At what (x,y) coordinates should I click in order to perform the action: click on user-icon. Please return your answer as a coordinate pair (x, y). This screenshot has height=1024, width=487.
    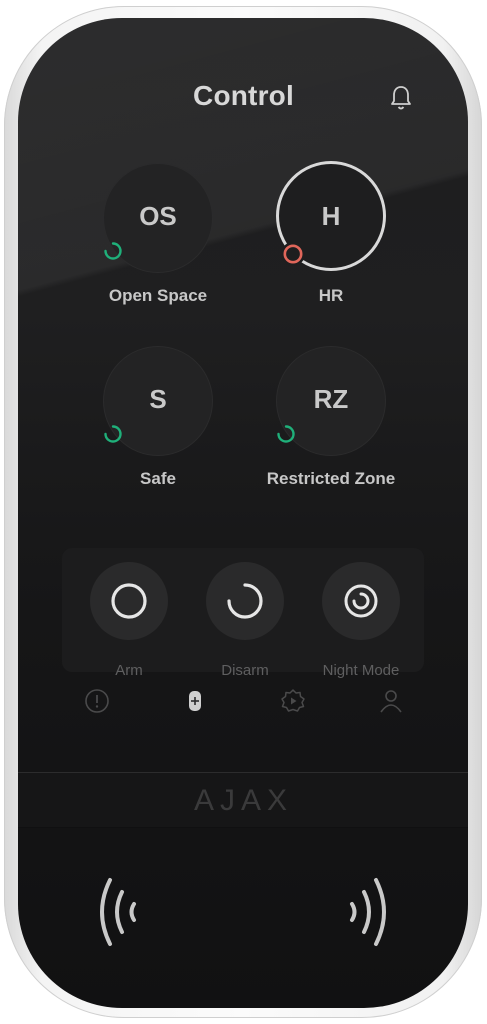
    Looking at the image, I should click on (391, 701).